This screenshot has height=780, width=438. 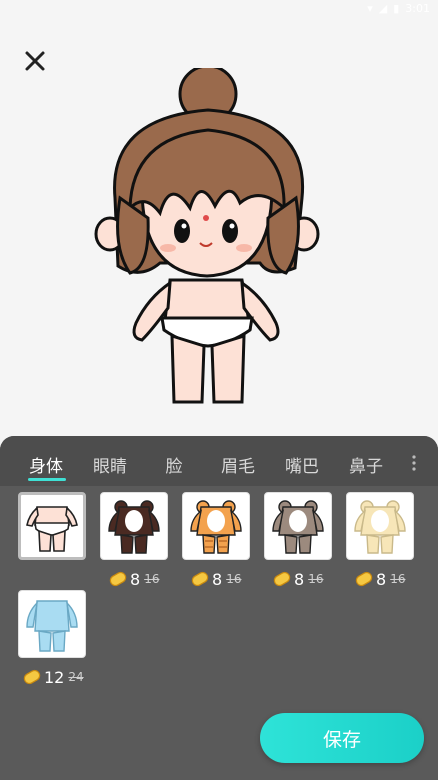 I want to click on body-default-icon, so click(x=52, y=529).